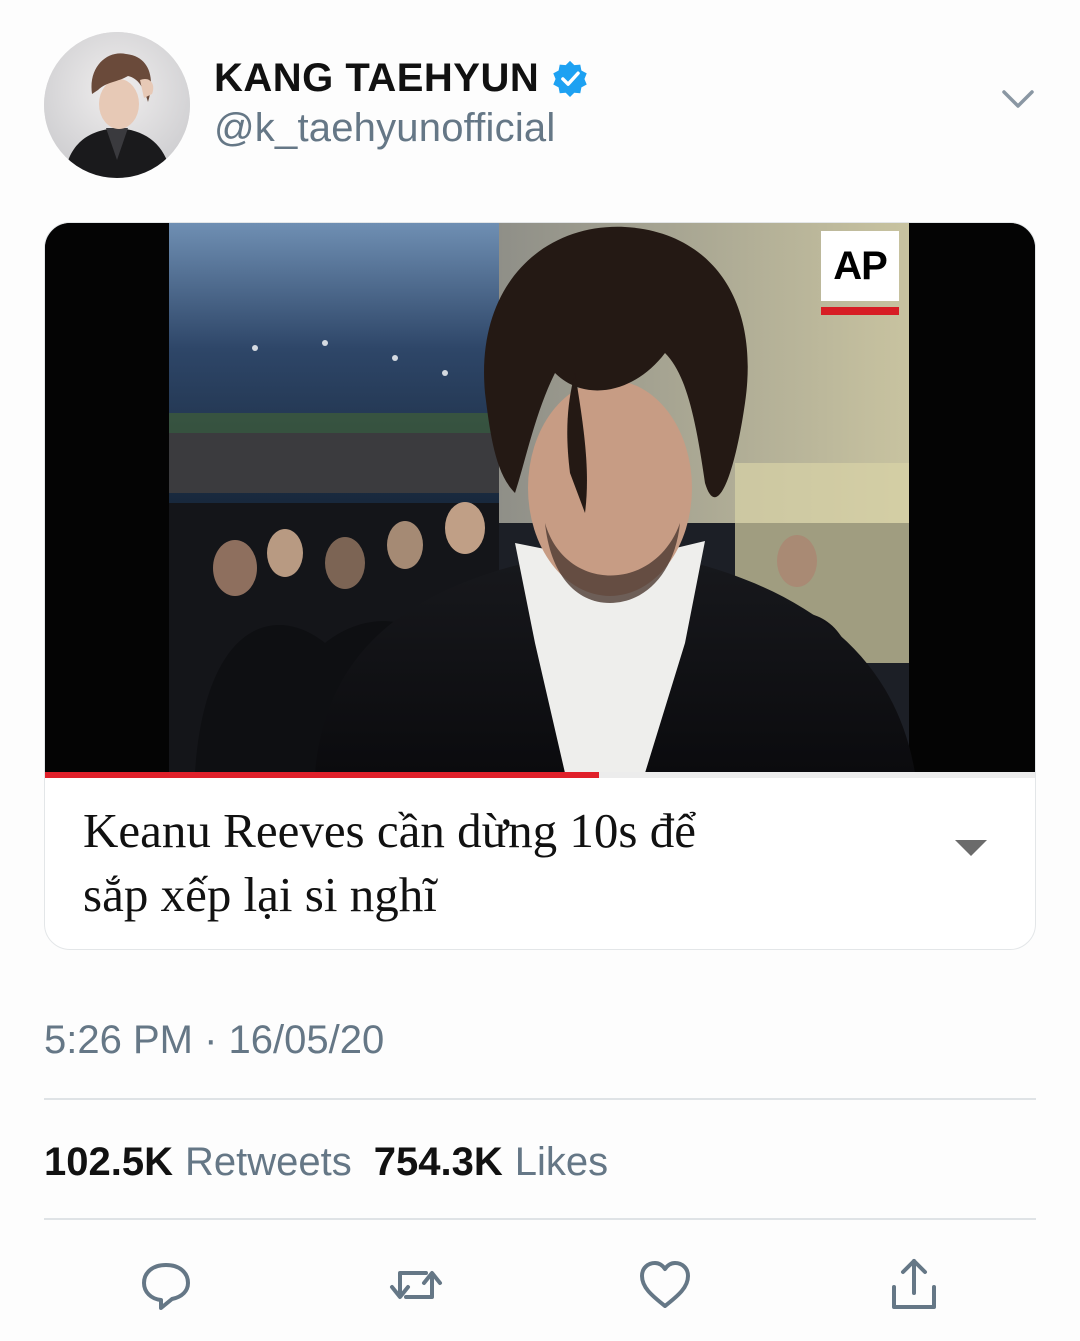 This screenshot has width=1080, height=1341. Describe the element at coordinates (108, 1162) in the screenshot. I see `retweets-count: 102.5K` at that location.